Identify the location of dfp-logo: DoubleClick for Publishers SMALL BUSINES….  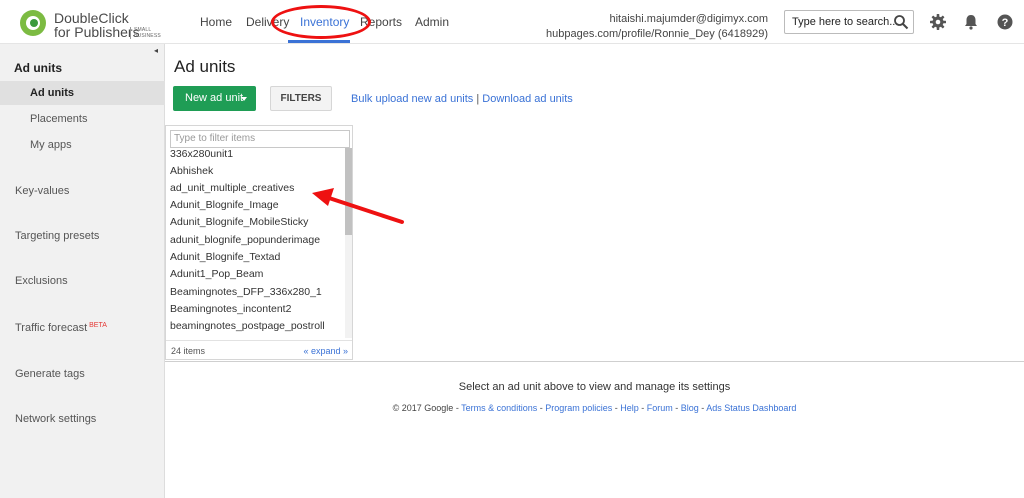
(93, 23).